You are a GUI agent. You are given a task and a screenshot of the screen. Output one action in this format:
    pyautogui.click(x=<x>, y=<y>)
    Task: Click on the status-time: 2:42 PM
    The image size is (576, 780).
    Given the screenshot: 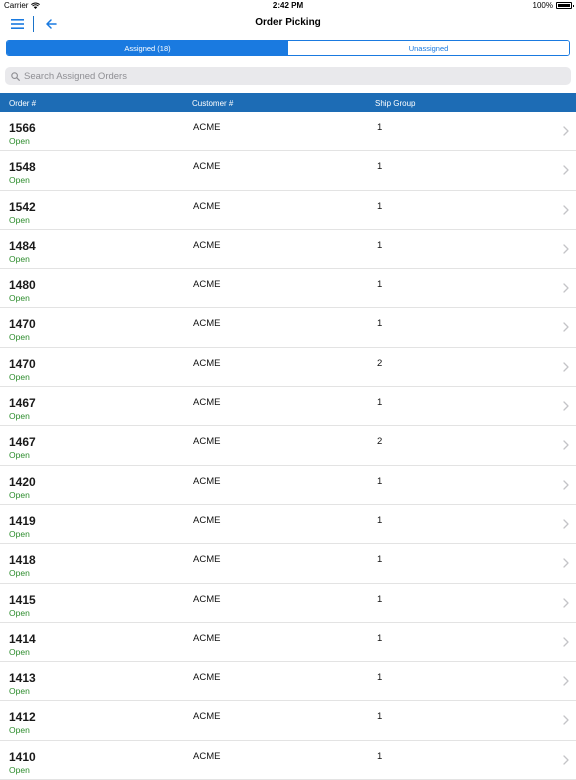 What is the action you would take?
    pyautogui.click(x=288, y=5)
    